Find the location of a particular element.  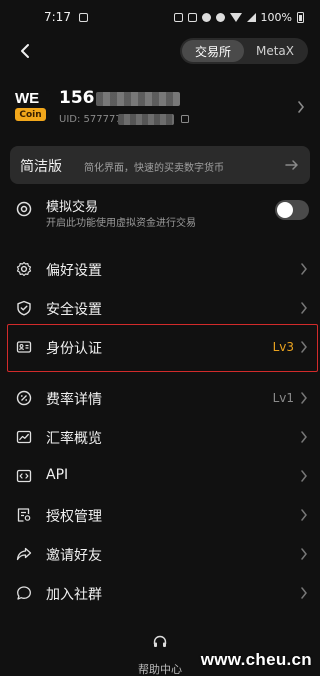

simulated-trading-title: 模拟交易 is located at coordinates (72, 207).